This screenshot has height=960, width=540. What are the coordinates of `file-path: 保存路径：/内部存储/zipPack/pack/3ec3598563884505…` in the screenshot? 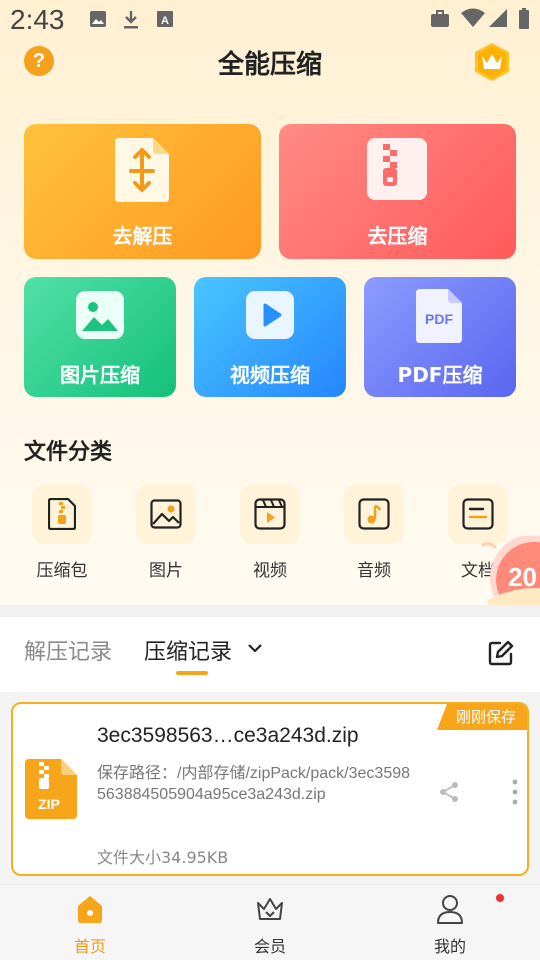 It's located at (257, 783).